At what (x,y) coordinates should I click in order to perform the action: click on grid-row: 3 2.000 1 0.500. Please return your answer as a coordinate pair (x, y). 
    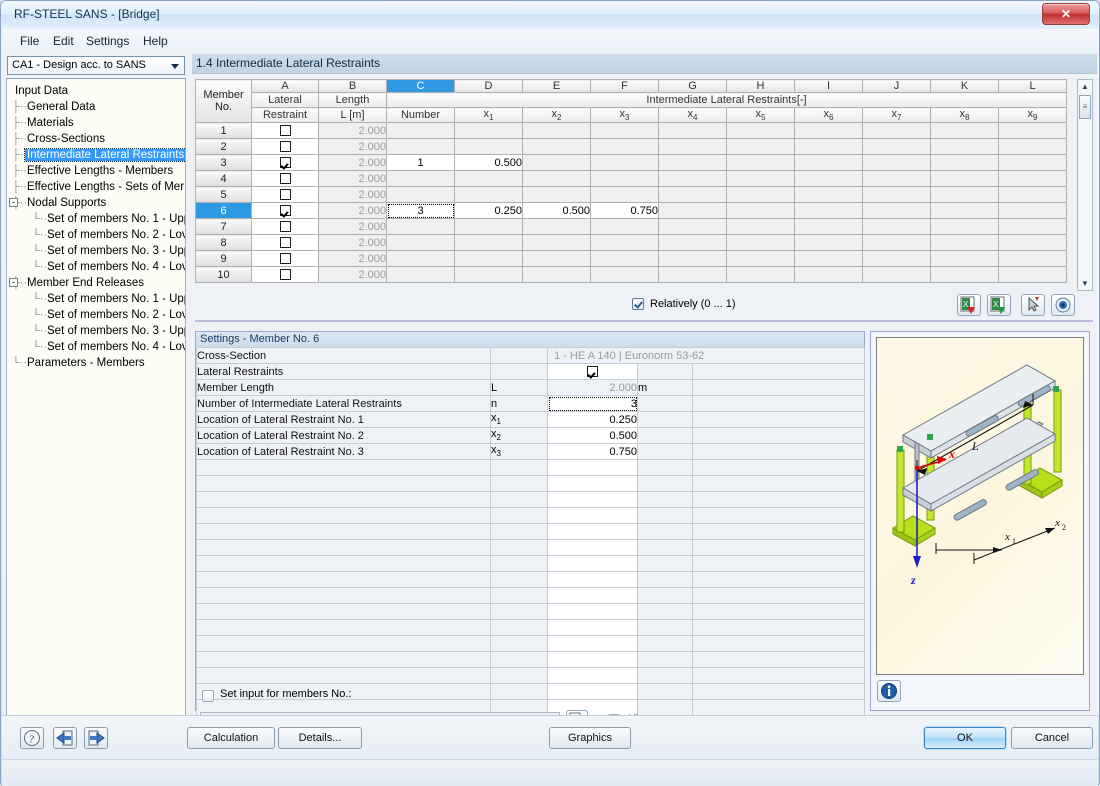
    Looking at the image, I should click on (631, 163).